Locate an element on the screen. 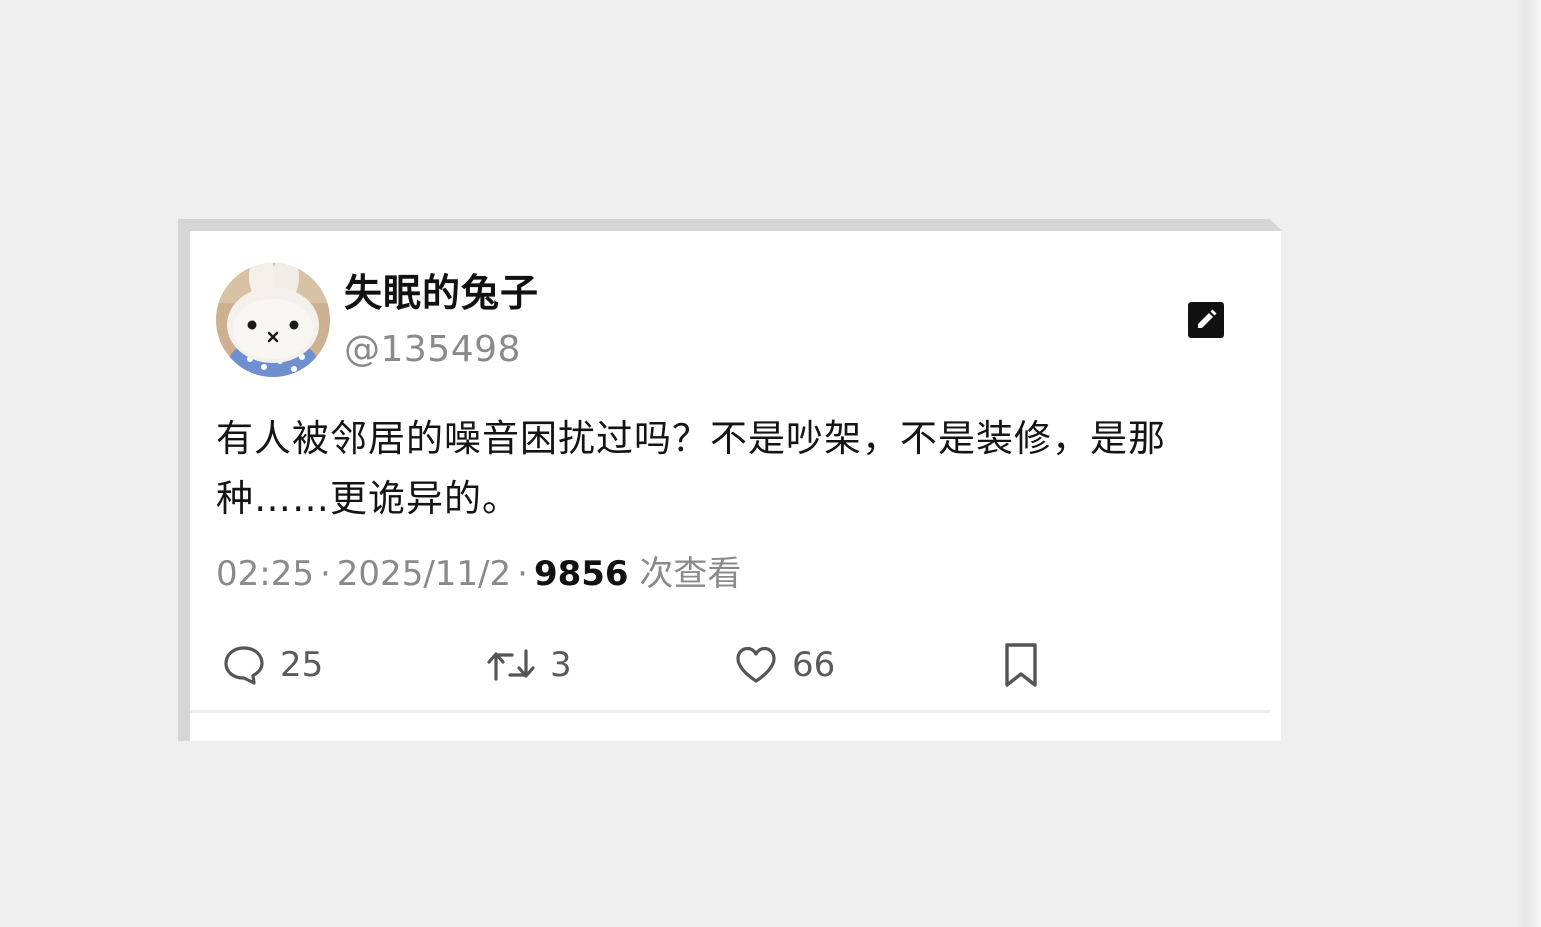 This screenshot has height=927, width=1541. avatar is located at coordinates (273, 320).